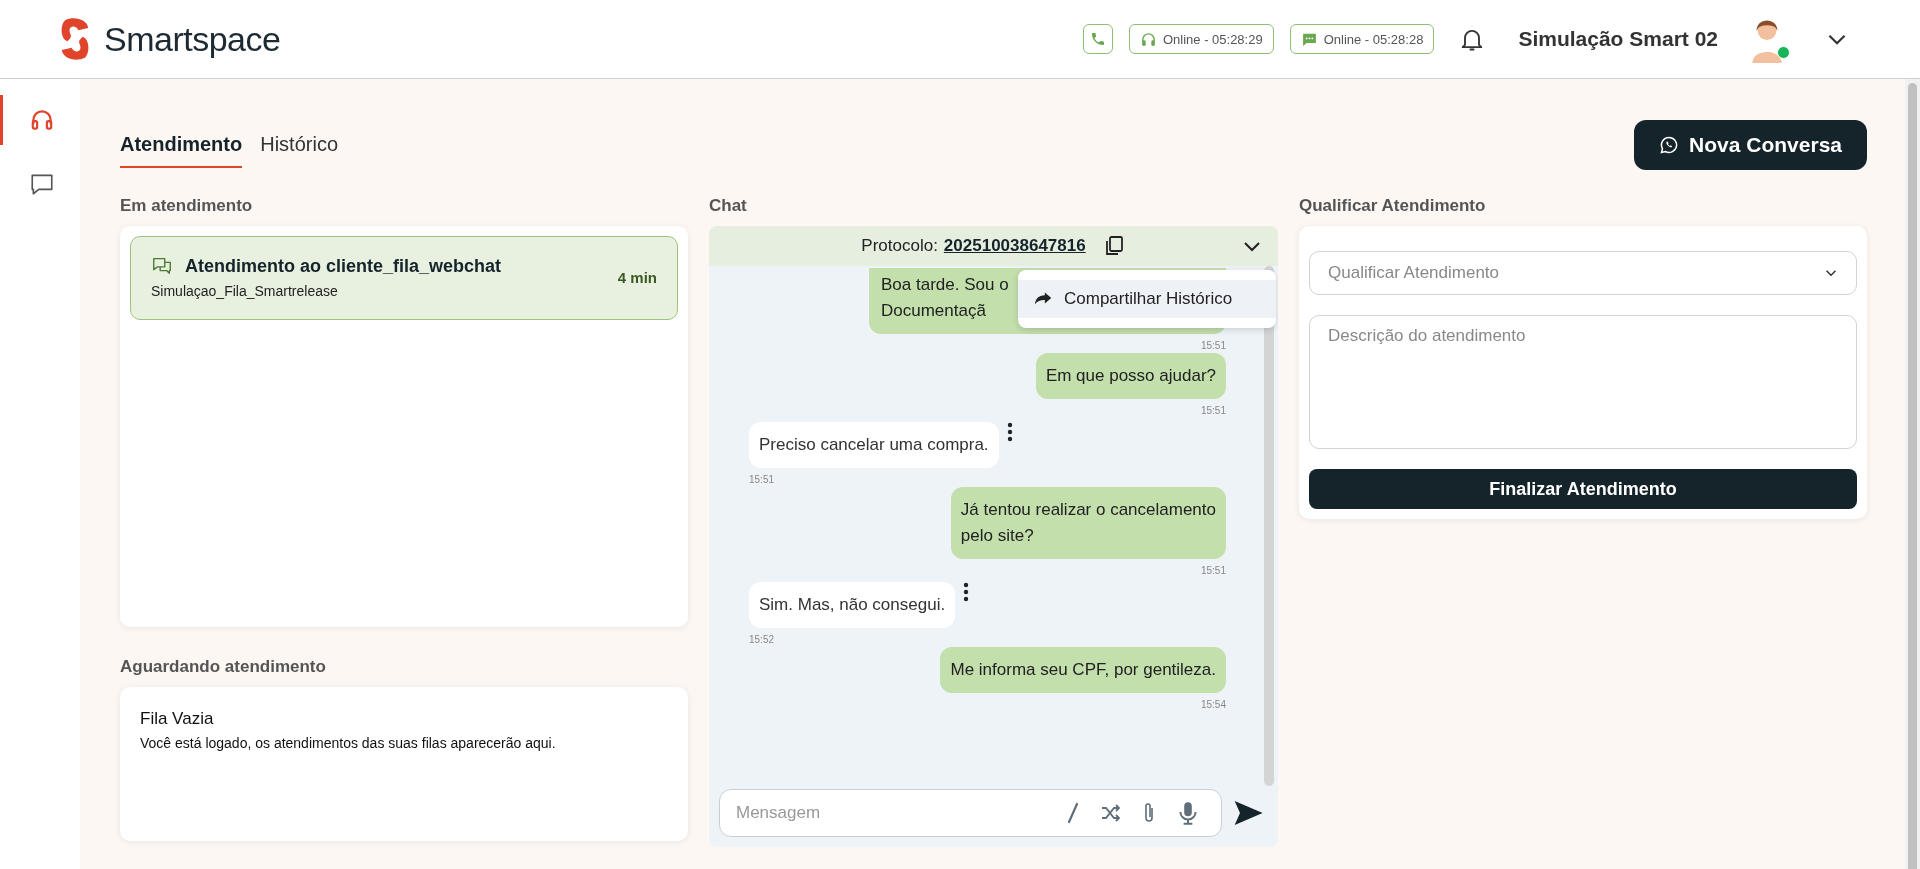 This screenshot has height=869, width=1920. Describe the element at coordinates (852, 605) in the screenshot. I see `received-message: Sim. Mas, não consegui.` at that location.